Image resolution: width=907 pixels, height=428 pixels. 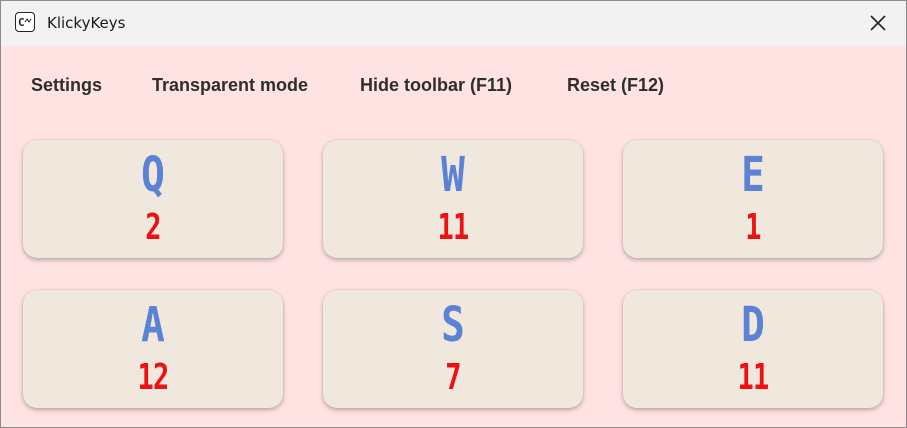 I want to click on key-letter: D, so click(x=753, y=325).